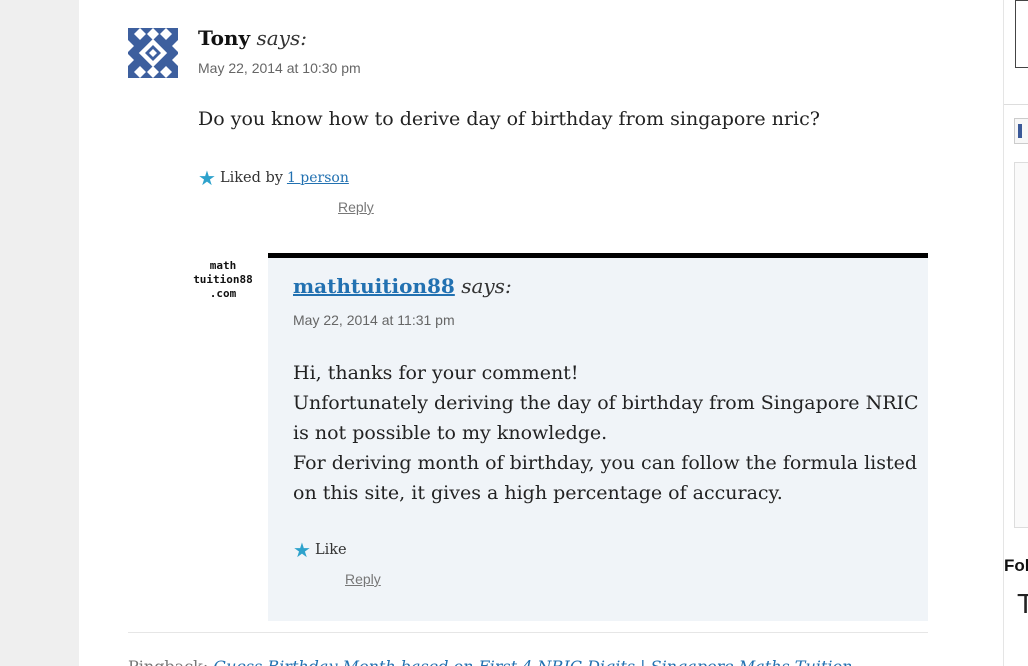 Image resolution: width=1028 pixels, height=666 pixels. Describe the element at coordinates (1021, 34) in the screenshot. I see `sidebar-widget-box` at that location.